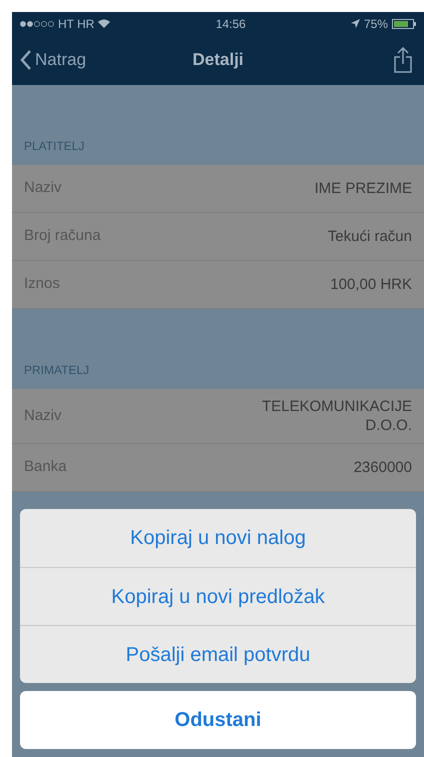  Describe the element at coordinates (355, 23) in the screenshot. I see `location-icon` at that location.